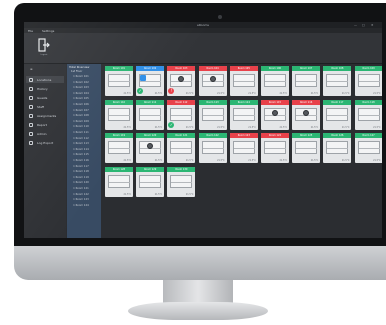 This screenshot has width=386, height=325. I want to click on sidebar-item-report: Report, so click(45, 124).